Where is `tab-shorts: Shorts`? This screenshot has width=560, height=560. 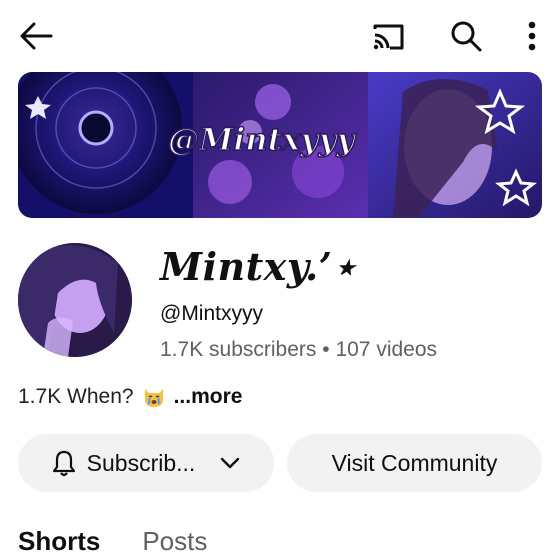 tab-shorts: Shorts is located at coordinates (59, 541).